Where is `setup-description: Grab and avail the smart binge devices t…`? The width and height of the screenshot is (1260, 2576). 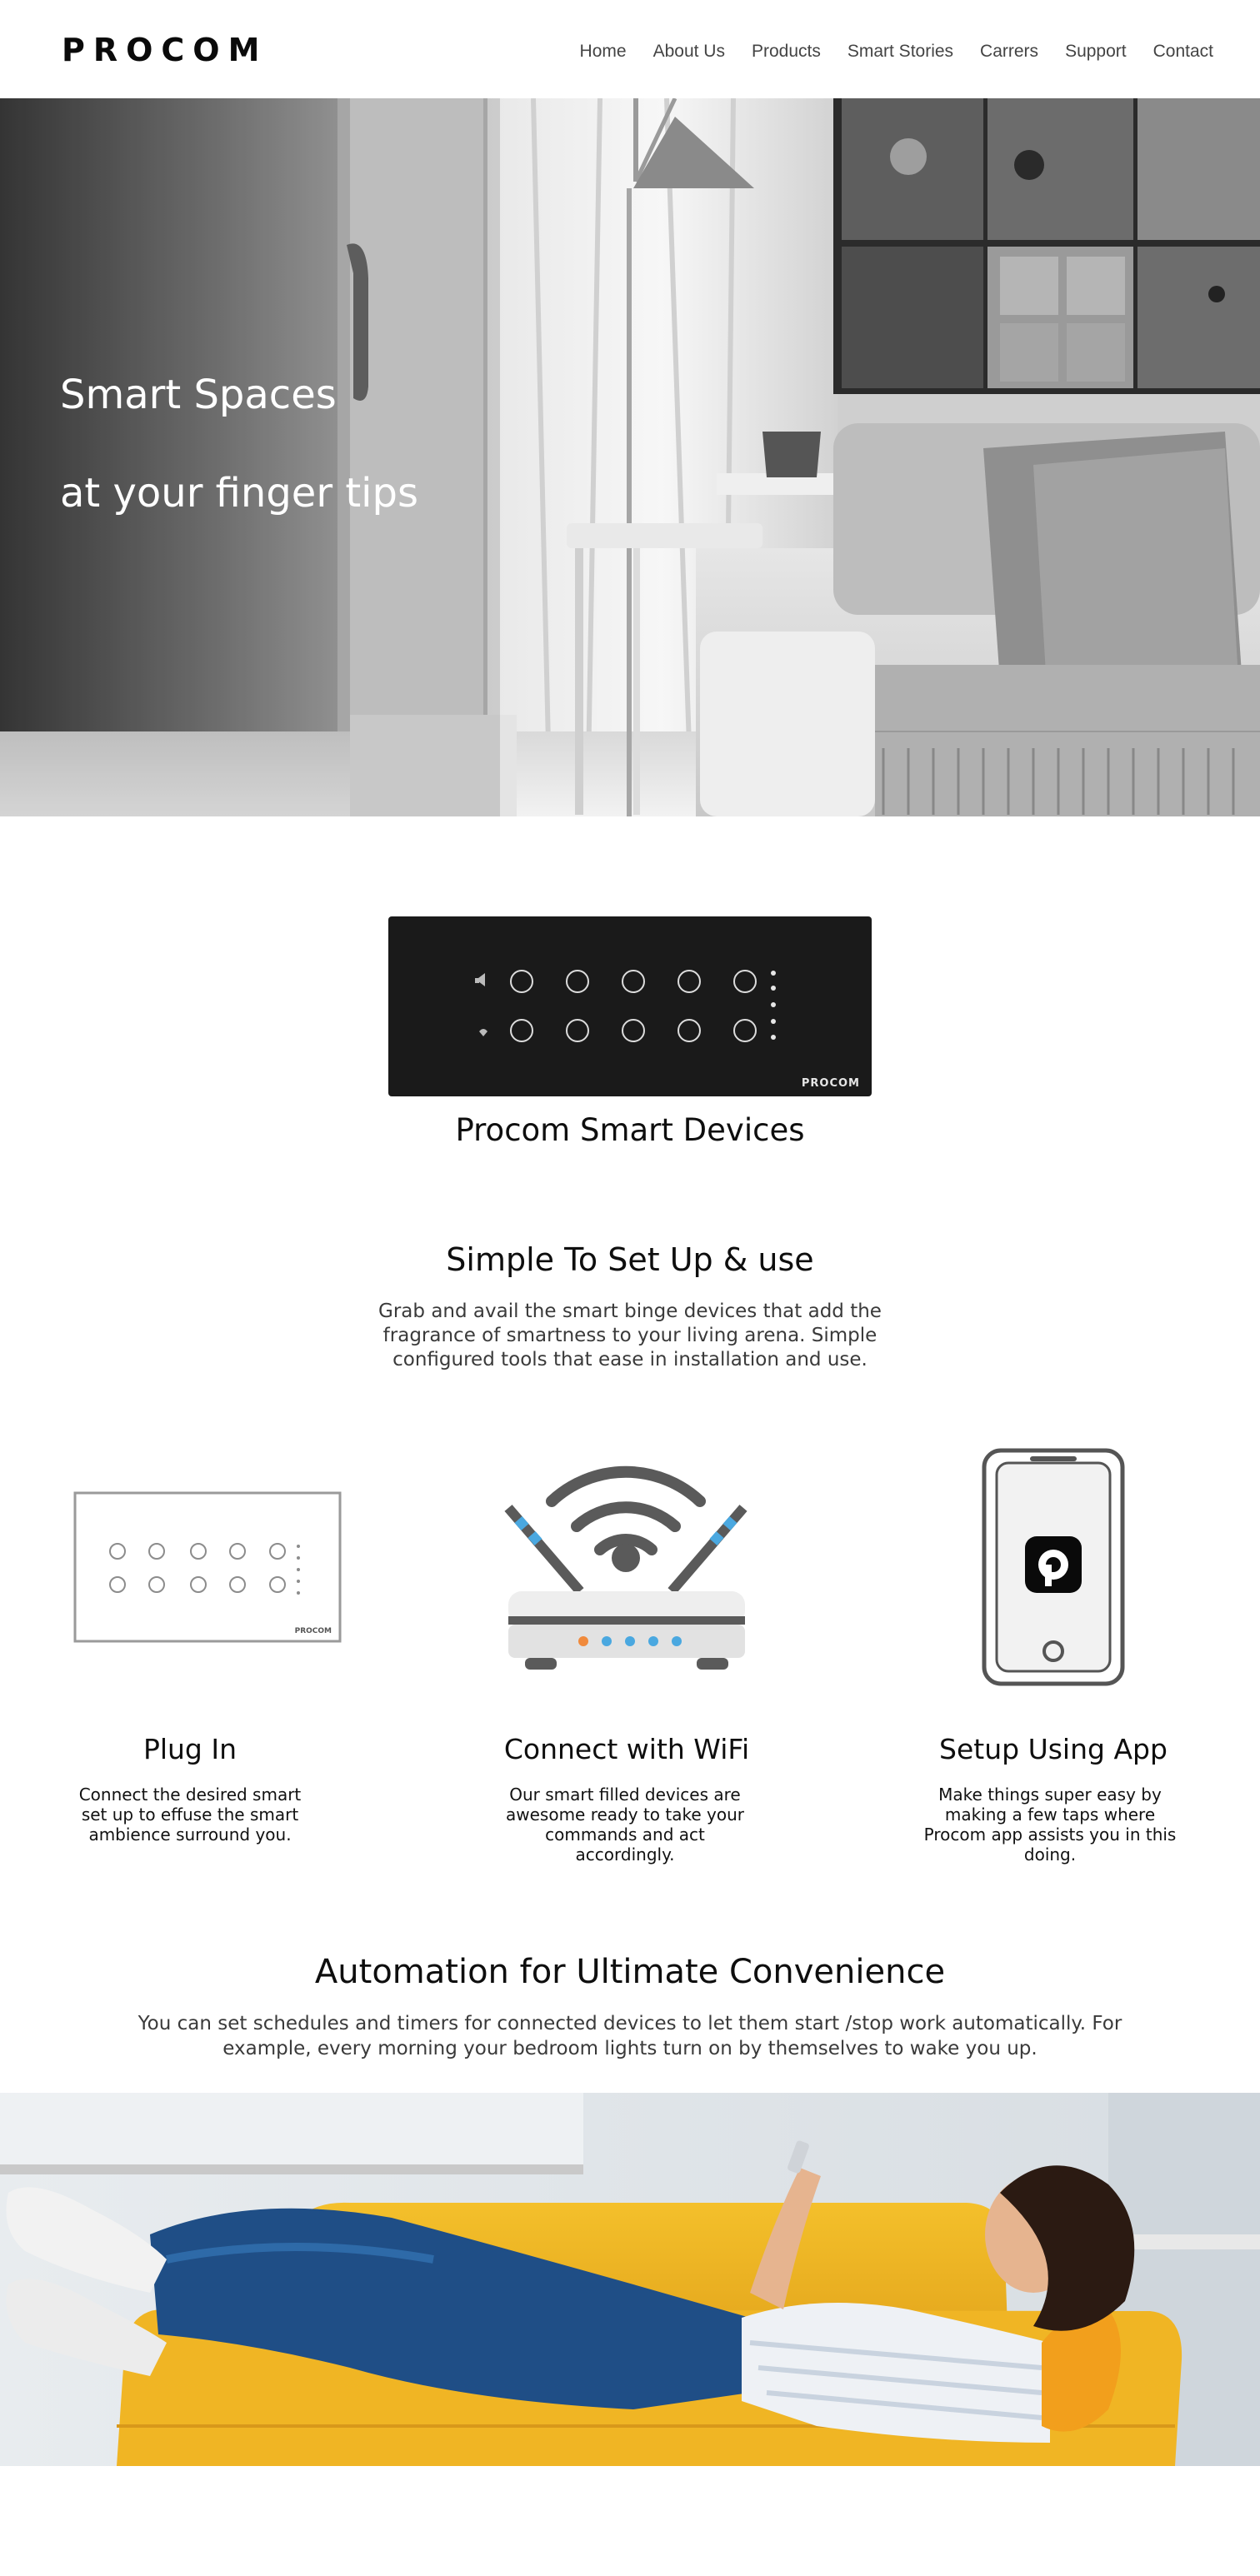 setup-description: Grab and avail the smart binge devices t… is located at coordinates (630, 1335).